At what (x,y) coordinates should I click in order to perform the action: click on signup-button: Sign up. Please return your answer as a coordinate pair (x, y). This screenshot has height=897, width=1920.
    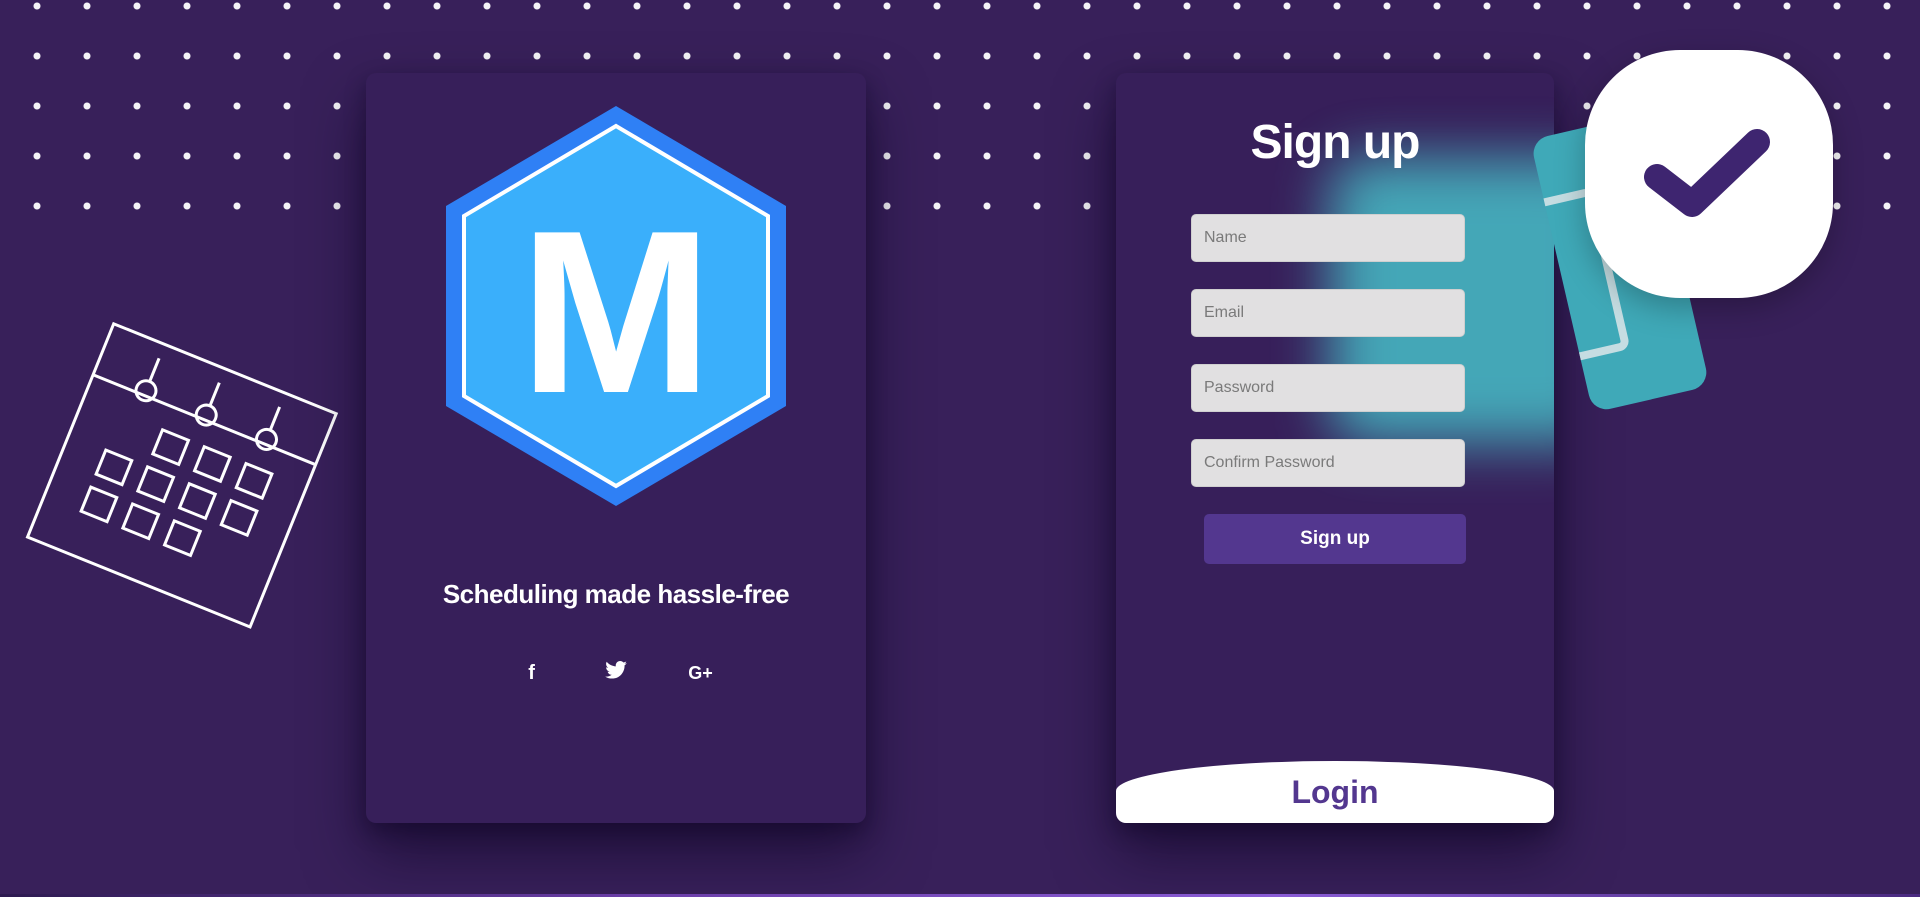
    Looking at the image, I should click on (1335, 539).